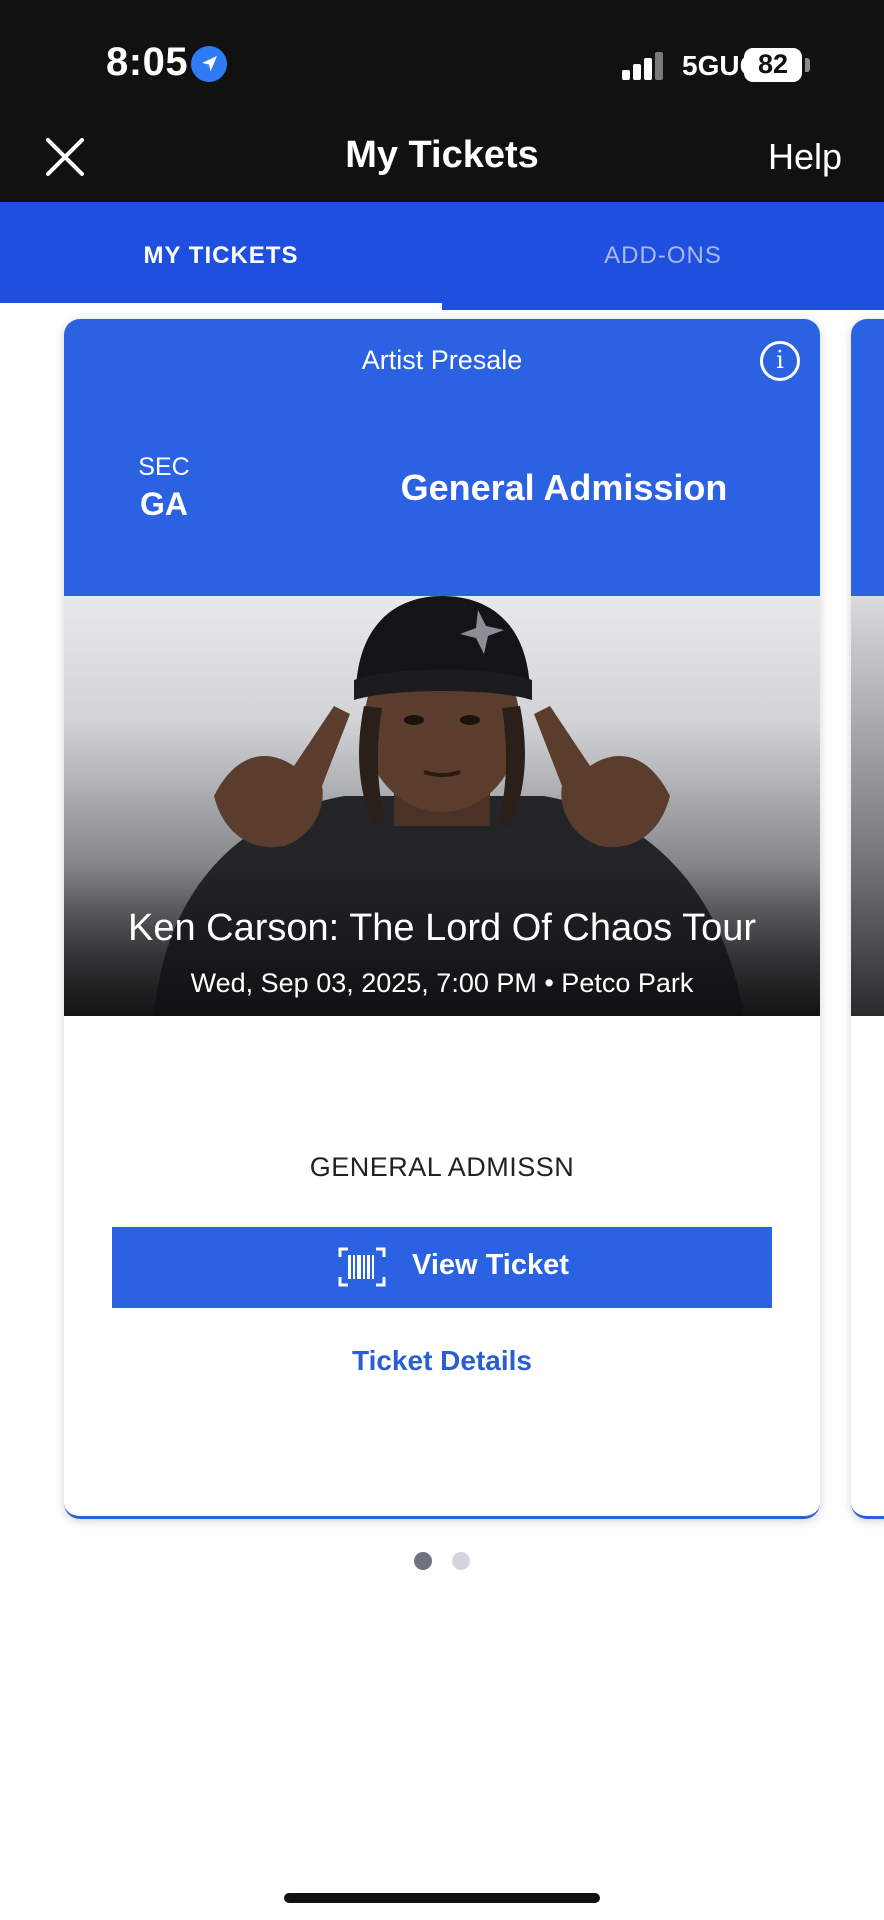  I want to click on tab-add-ons: ADD-ONS, so click(663, 256).